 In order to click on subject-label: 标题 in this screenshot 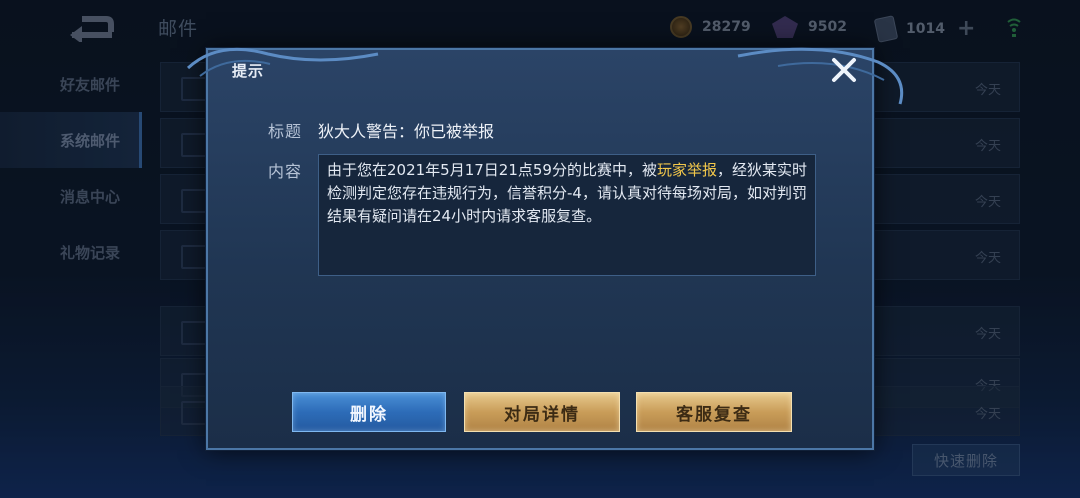, I will do `click(285, 131)`.